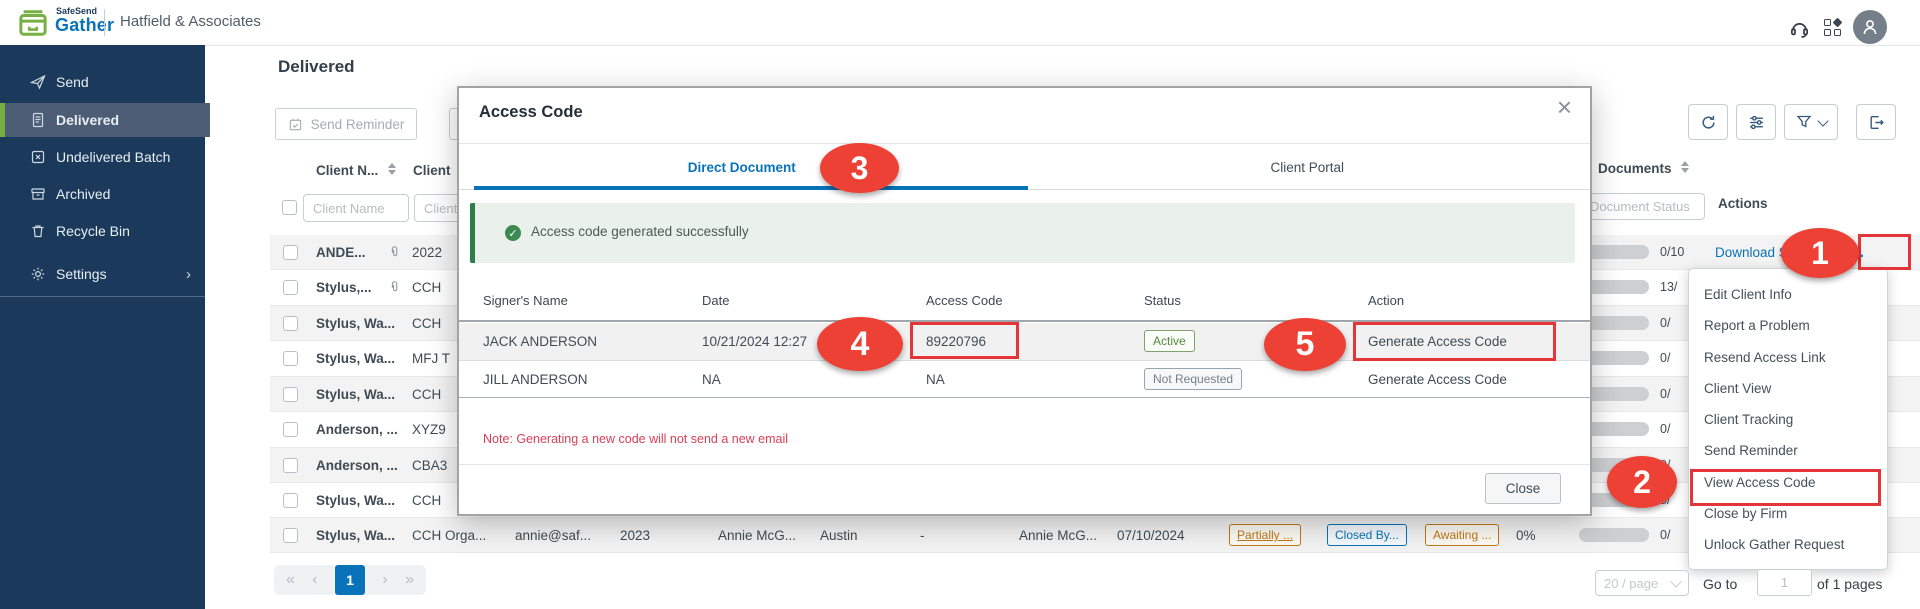 This screenshot has height=609, width=1920. I want to click on annotation-circle-2: 2, so click(1642, 482).